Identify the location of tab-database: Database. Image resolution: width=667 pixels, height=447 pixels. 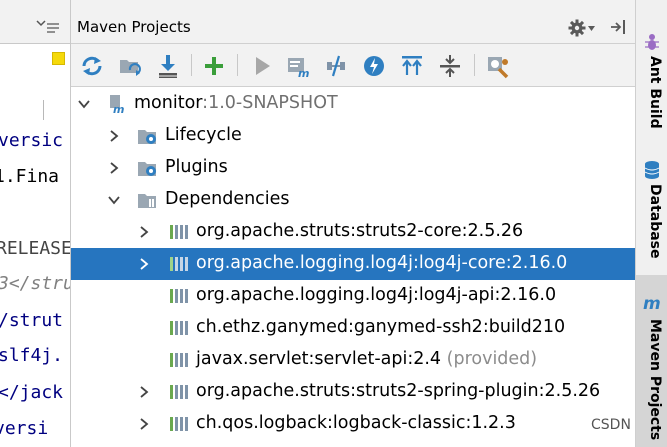
(651, 209).